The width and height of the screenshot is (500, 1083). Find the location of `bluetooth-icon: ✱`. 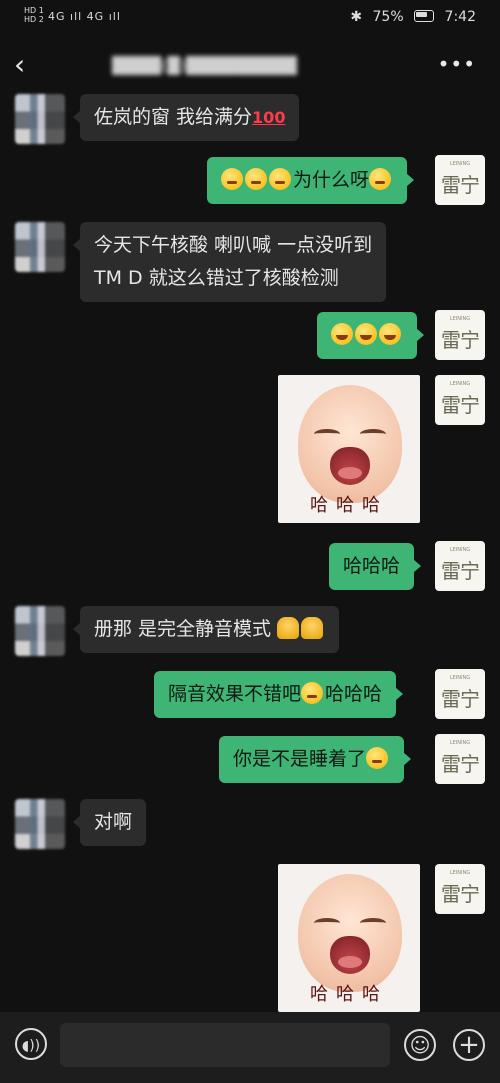

bluetooth-icon: ✱ is located at coordinates (356, 17).